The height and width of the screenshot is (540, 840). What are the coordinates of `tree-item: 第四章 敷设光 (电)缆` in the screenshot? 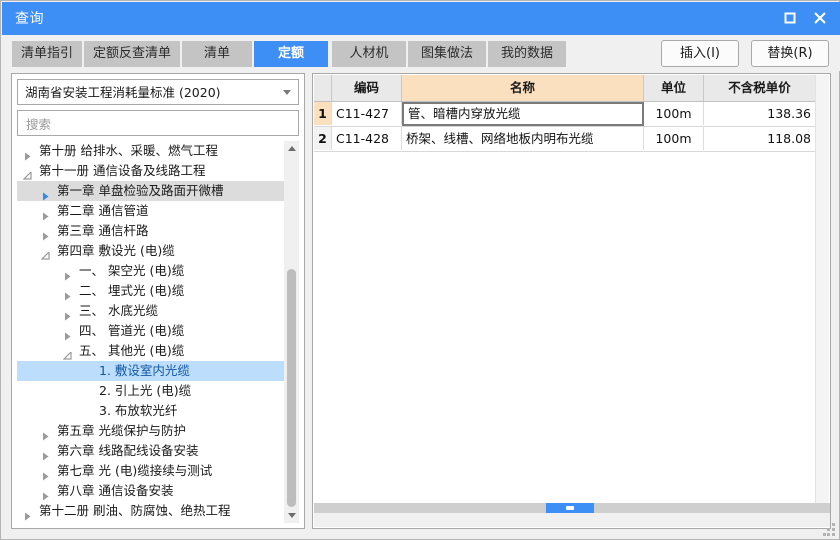 It's located at (150, 251).